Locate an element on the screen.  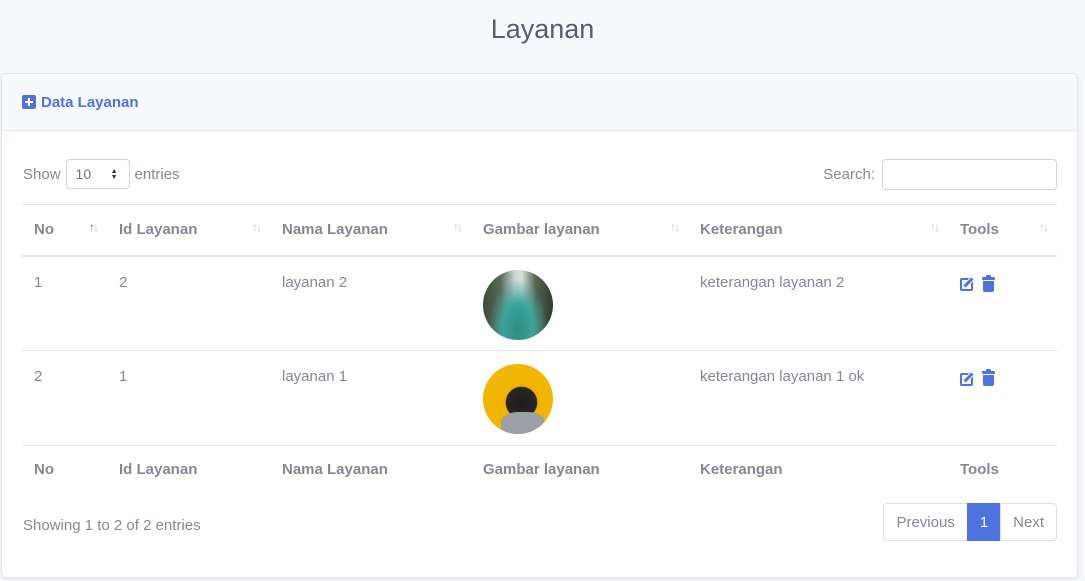
service-image-mountain-lake is located at coordinates (518, 304).